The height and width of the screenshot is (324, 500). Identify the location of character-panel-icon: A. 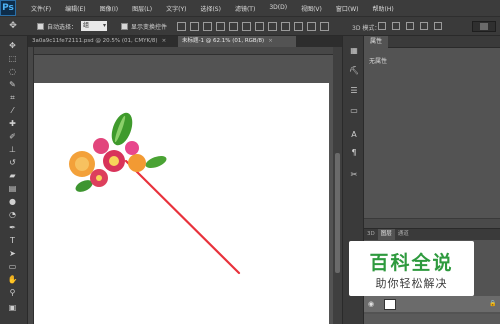
(354, 134).